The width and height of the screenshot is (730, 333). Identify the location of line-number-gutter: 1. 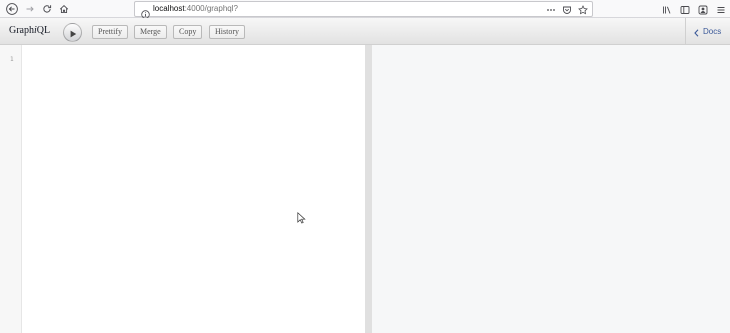
(11, 189).